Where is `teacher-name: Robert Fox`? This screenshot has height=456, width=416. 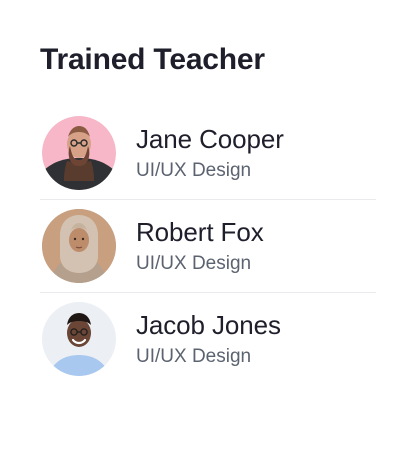
teacher-name: Robert Fox is located at coordinates (200, 232).